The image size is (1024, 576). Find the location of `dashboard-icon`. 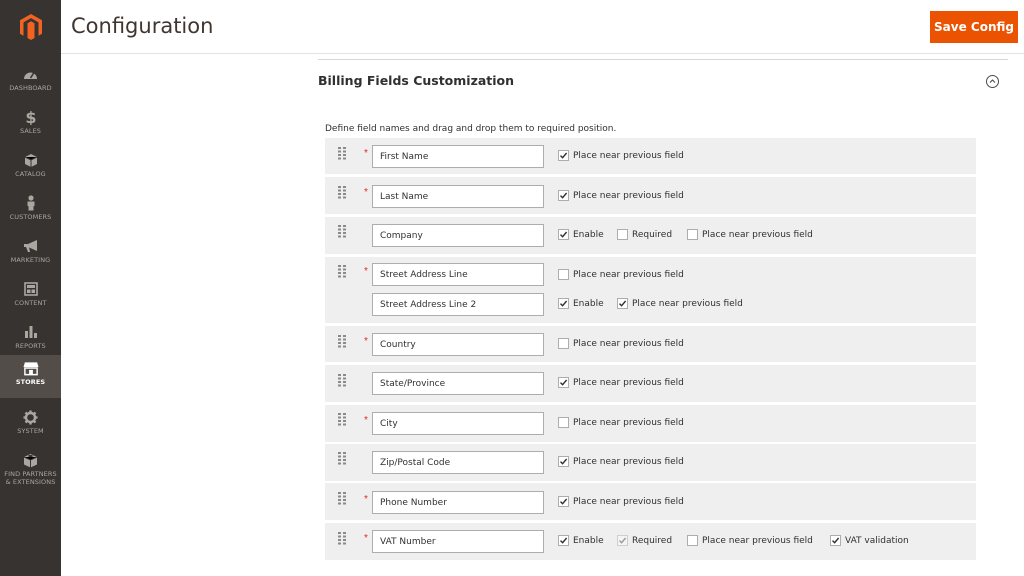

dashboard-icon is located at coordinates (31, 74).